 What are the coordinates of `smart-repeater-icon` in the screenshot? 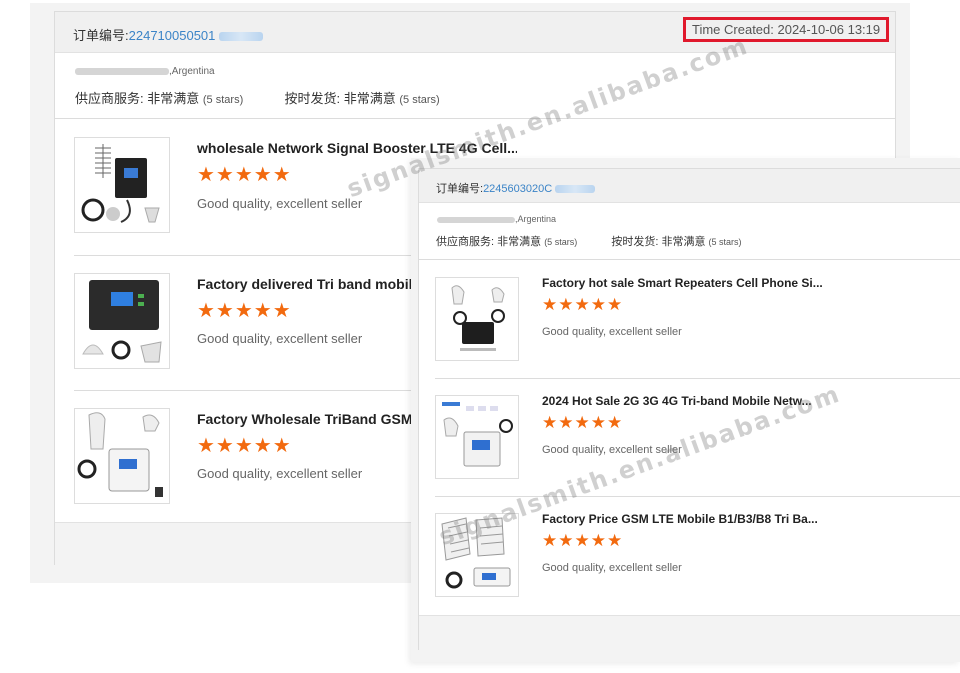 It's located at (478, 318).